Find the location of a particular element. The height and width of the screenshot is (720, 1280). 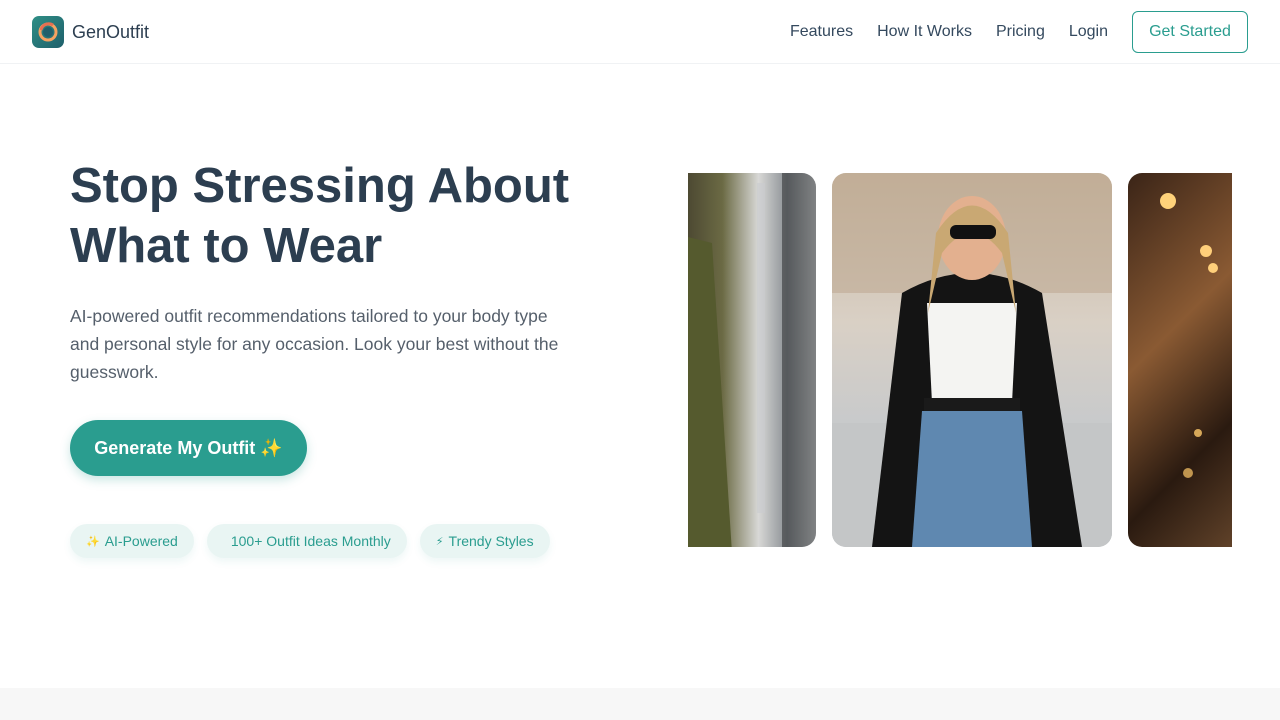

brand-name: GenOutfit is located at coordinates (111, 31).